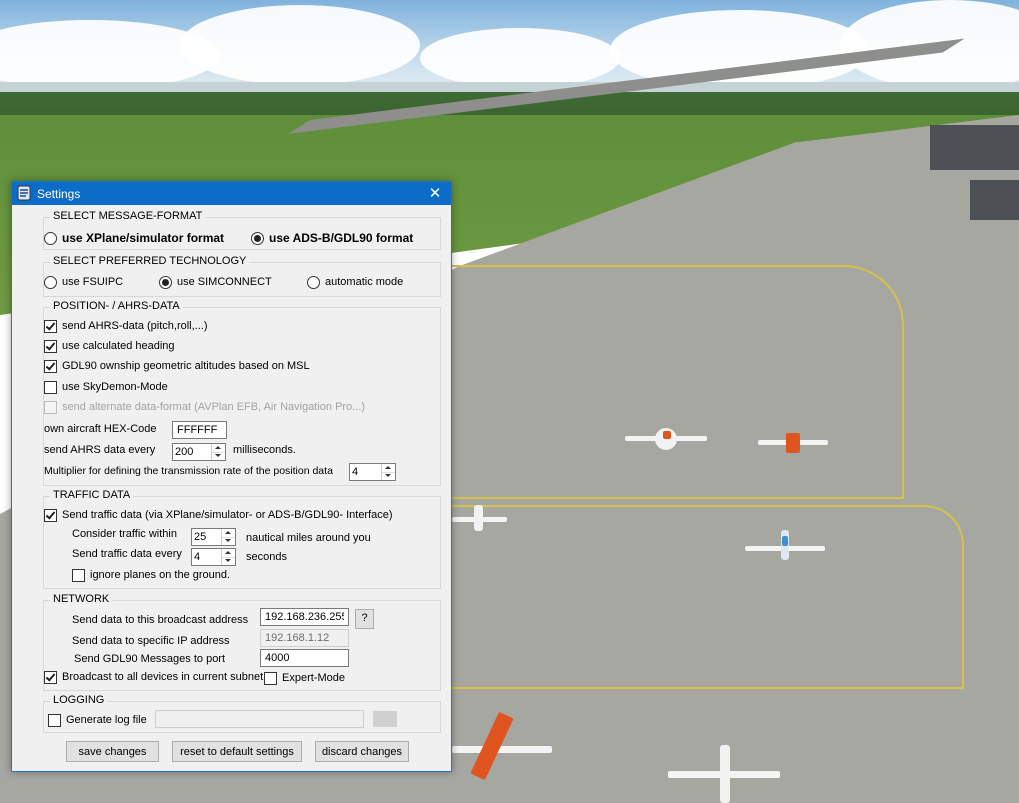  I want to click on traffic-interval-unit: seconds, so click(266, 557).